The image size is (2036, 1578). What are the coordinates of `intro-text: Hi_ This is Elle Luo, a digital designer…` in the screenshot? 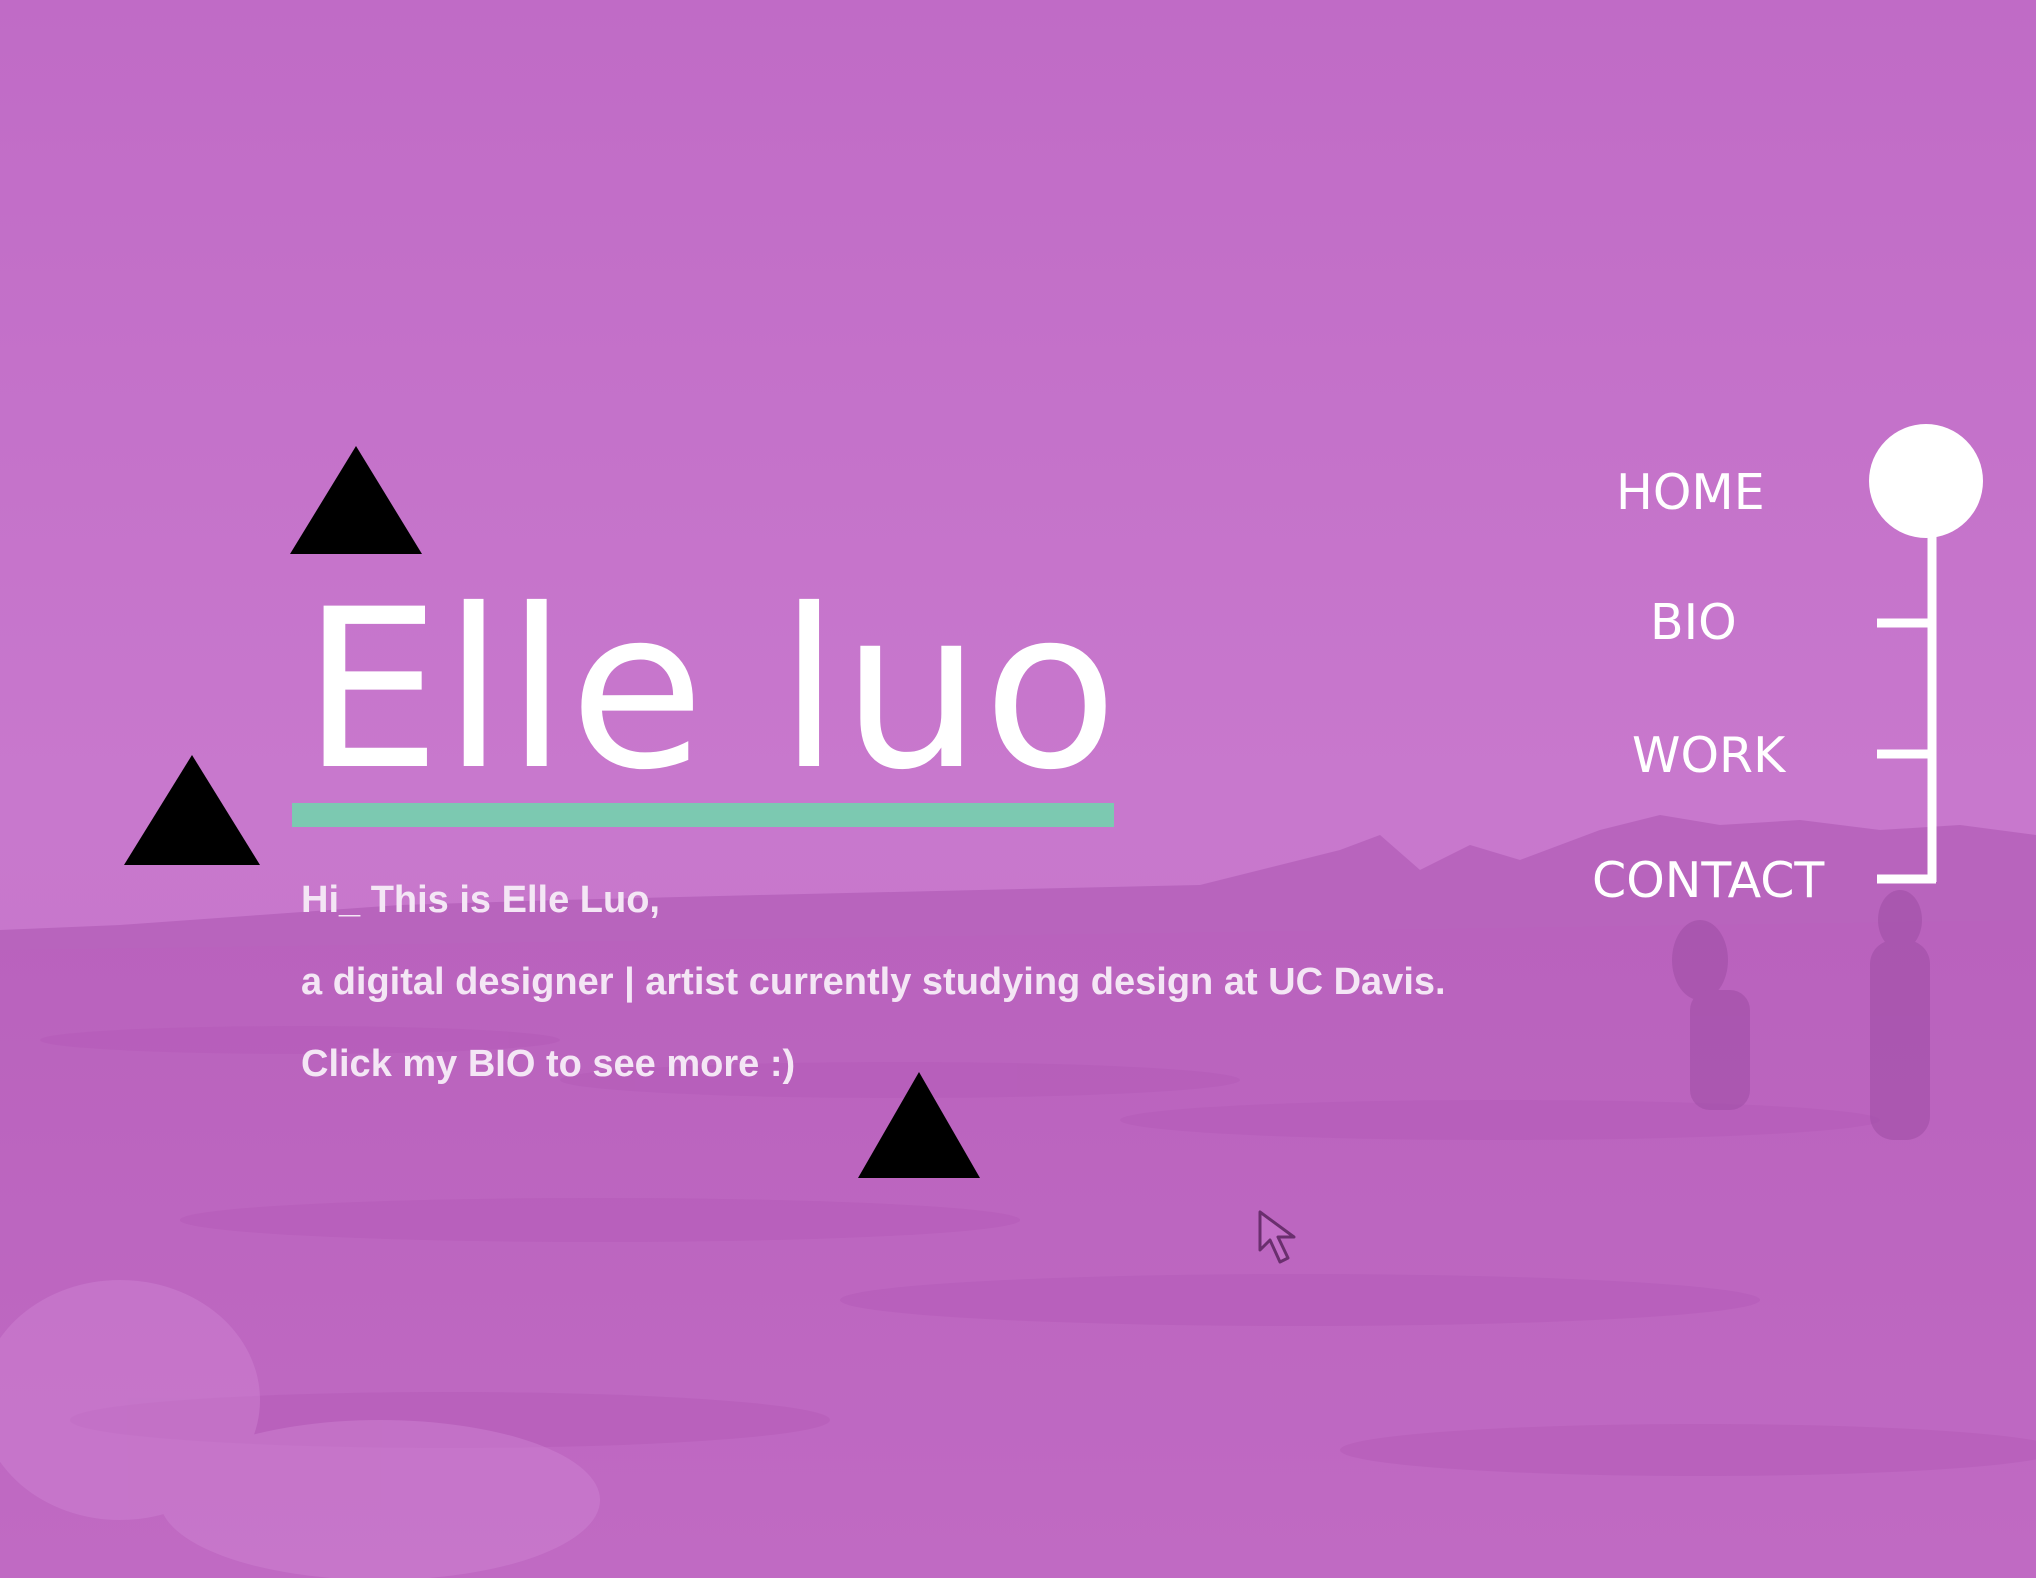 It's located at (873, 1003).